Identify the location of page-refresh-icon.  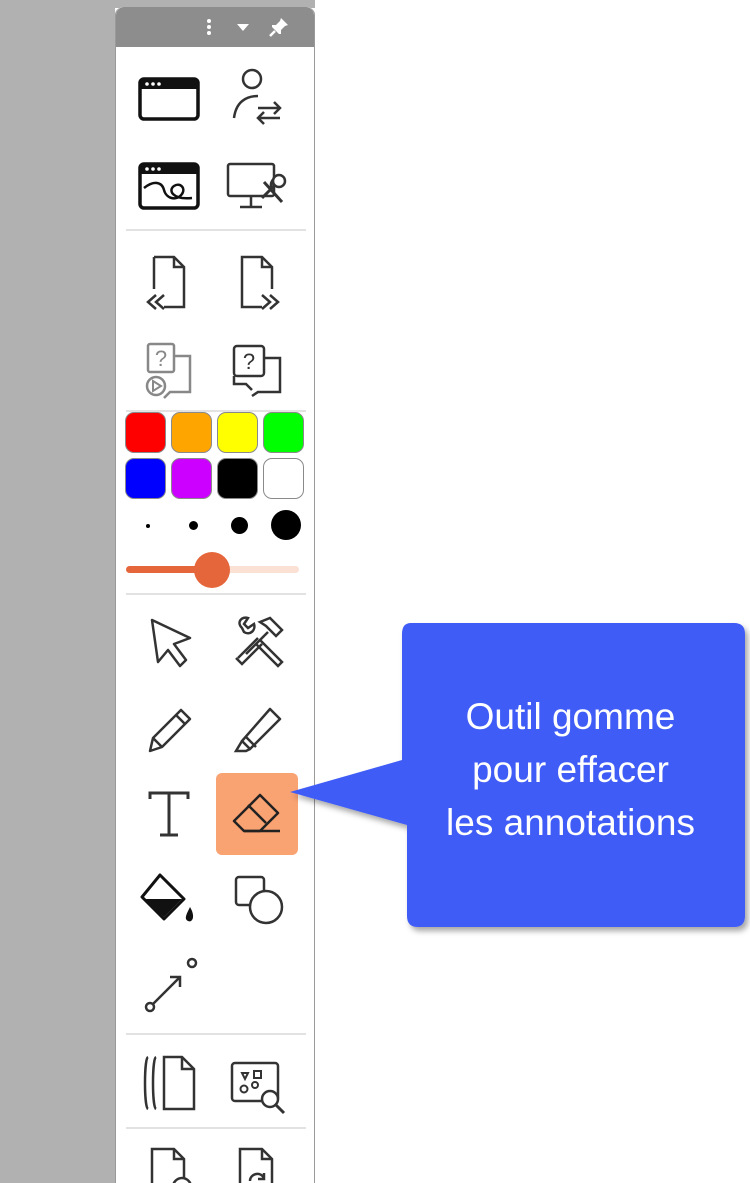
(256, 1165).